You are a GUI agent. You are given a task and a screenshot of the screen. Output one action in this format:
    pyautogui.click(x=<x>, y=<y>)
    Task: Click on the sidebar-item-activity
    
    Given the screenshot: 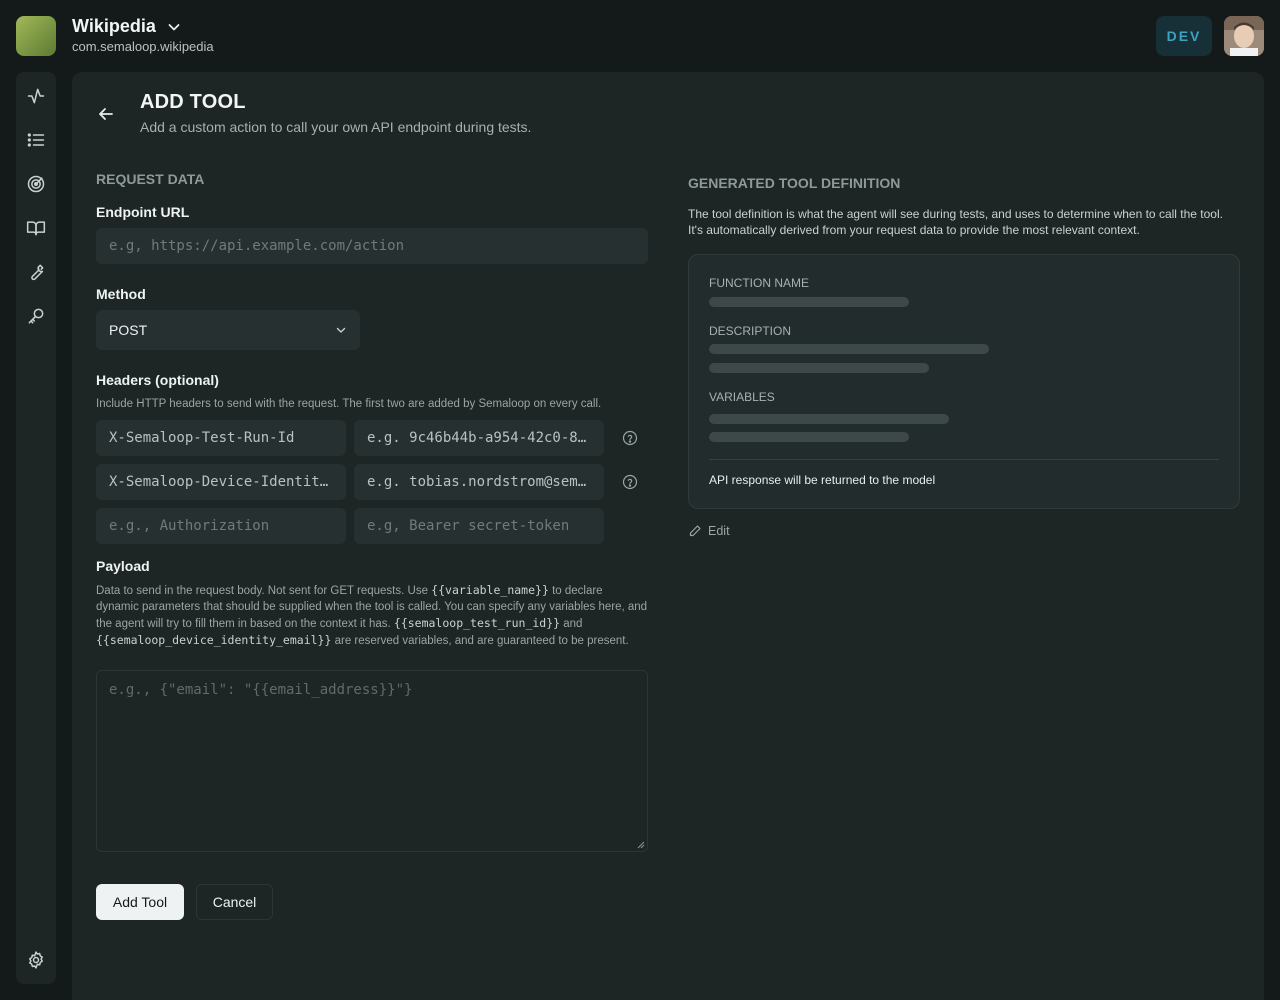 What is the action you would take?
    pyautogui.click(x=36, y=96)
    